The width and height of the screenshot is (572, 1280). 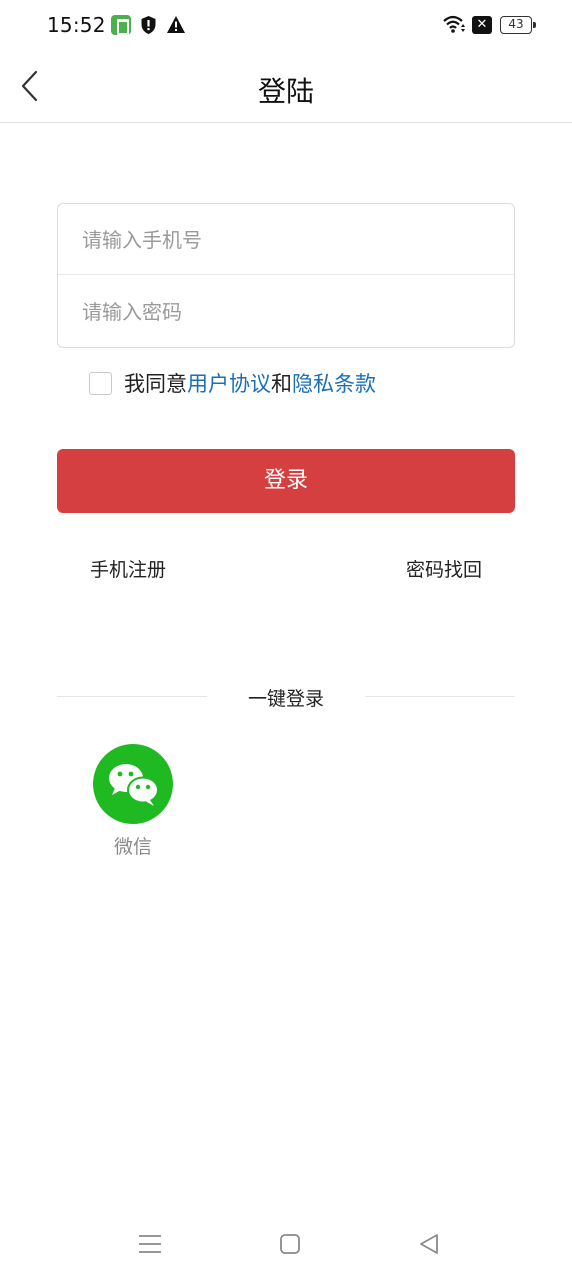 What do you see at coordinates (440, 696) in the screenshot?
I see `divider-right` at bounding box center [440, 696].